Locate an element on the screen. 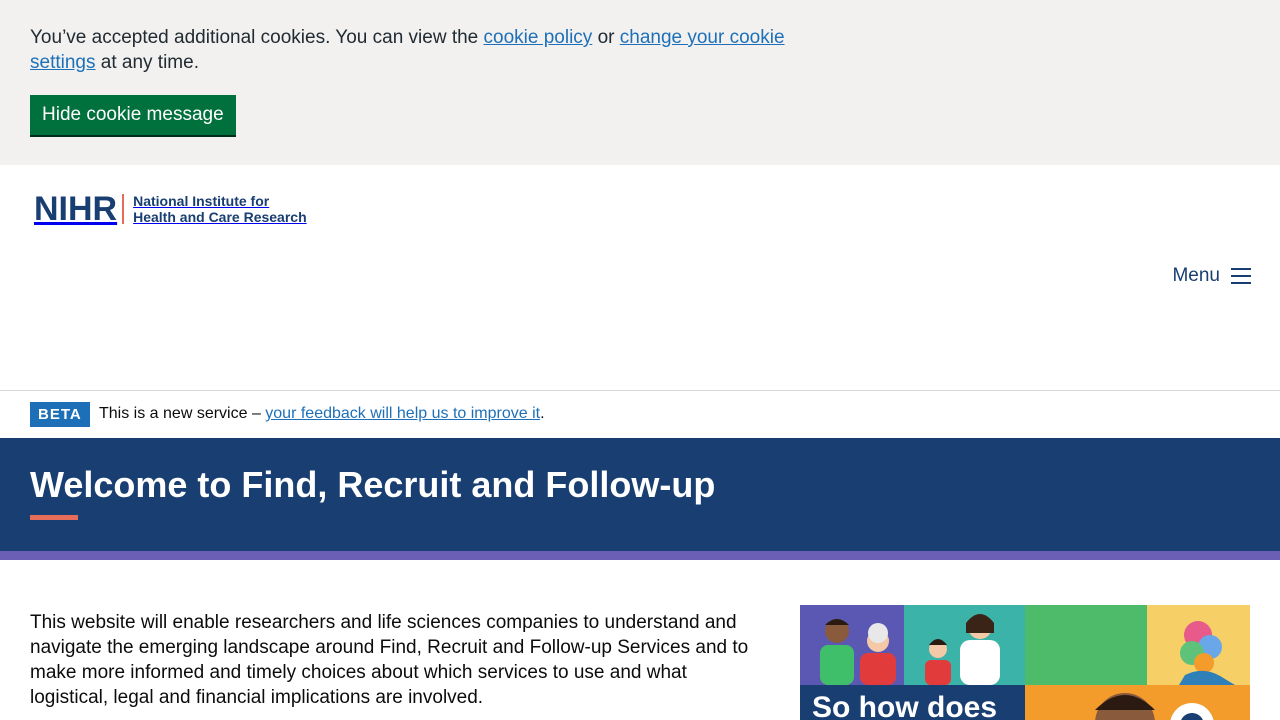  cookie-policy-link: cookie policy is located at coordinates (538, 37).